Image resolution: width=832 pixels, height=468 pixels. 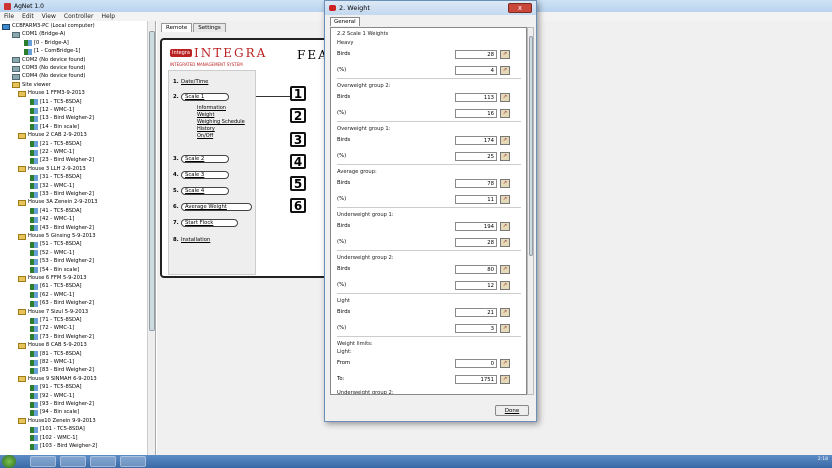 What do you see at coordinates (56, 286) in the screenshot?
I see `tree-item: [61 - TC5-8SDA]` at bounding box center [56, 286].